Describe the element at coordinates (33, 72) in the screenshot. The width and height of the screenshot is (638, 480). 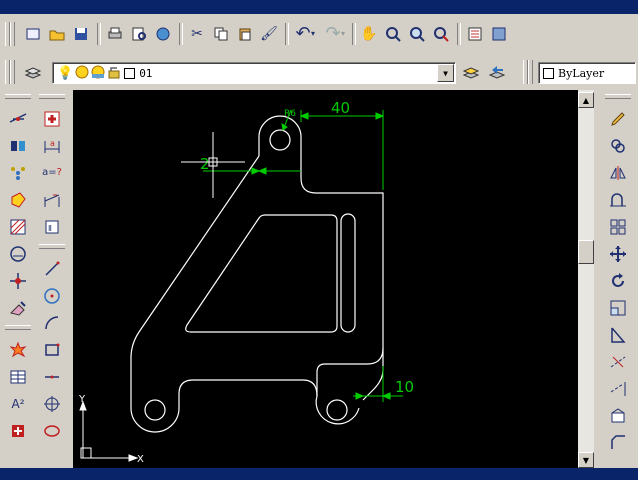
I see `layer-manager-icon` at that location.